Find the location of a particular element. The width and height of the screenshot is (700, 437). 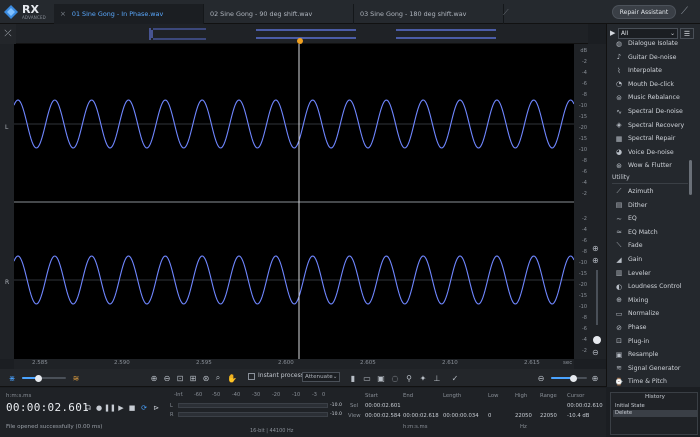

magnify-icon: ⌕ is located at coordinates (218, 378).